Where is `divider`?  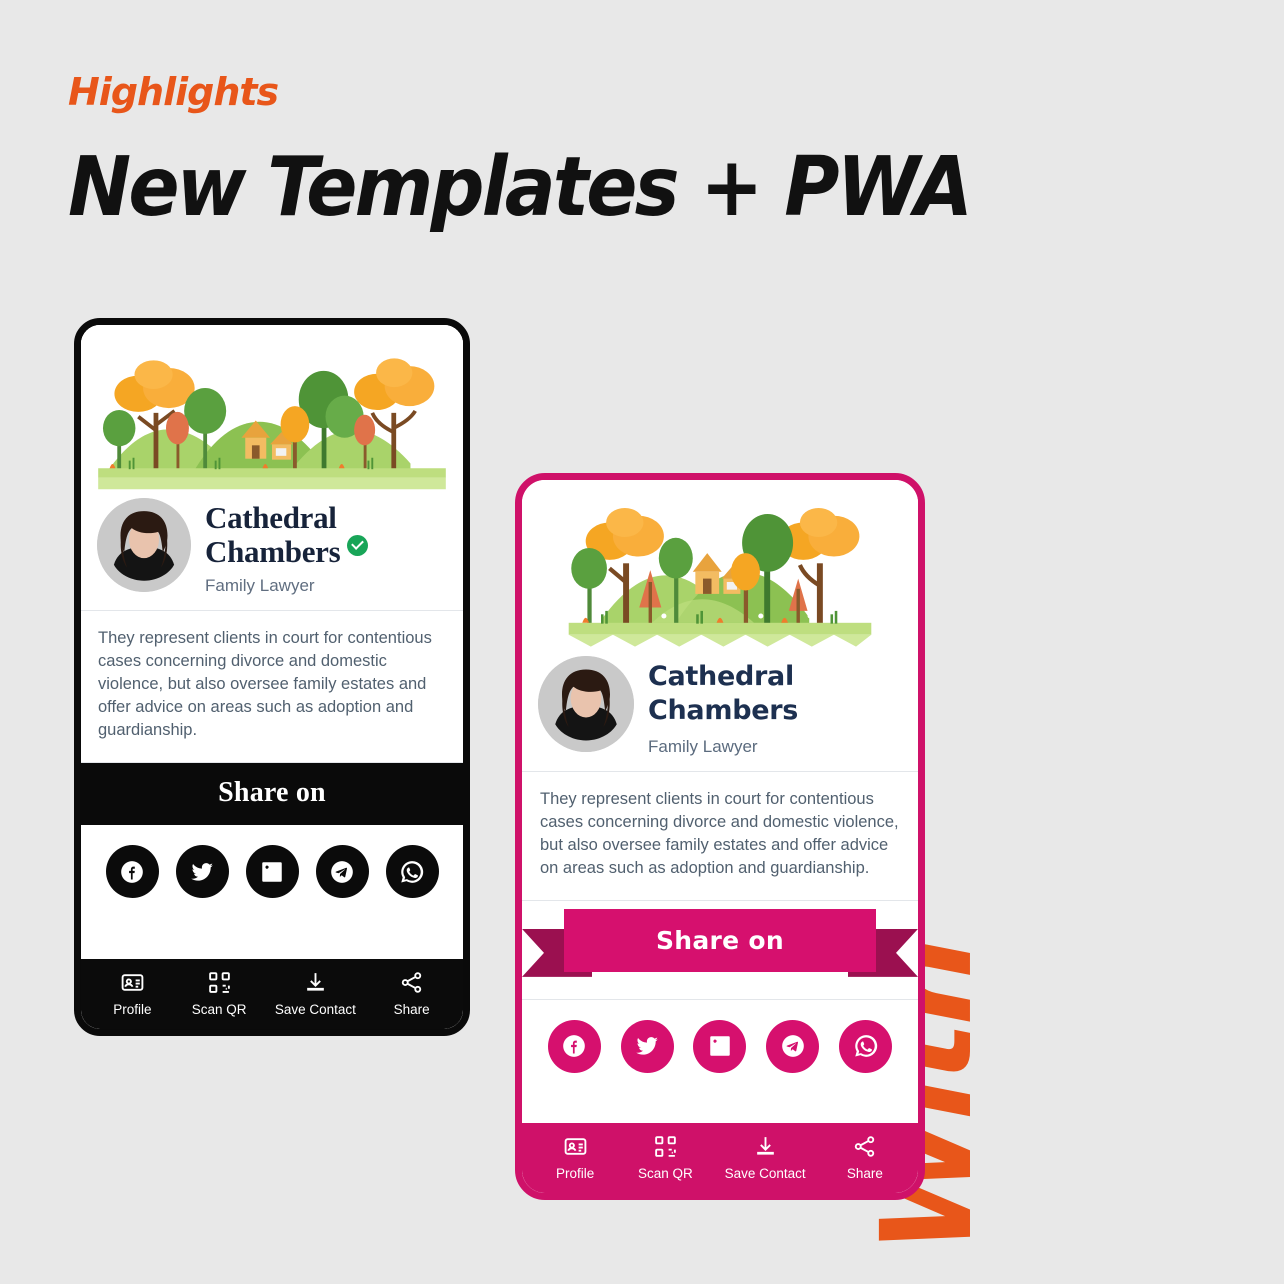
divider is located at coordinates (720, 900).